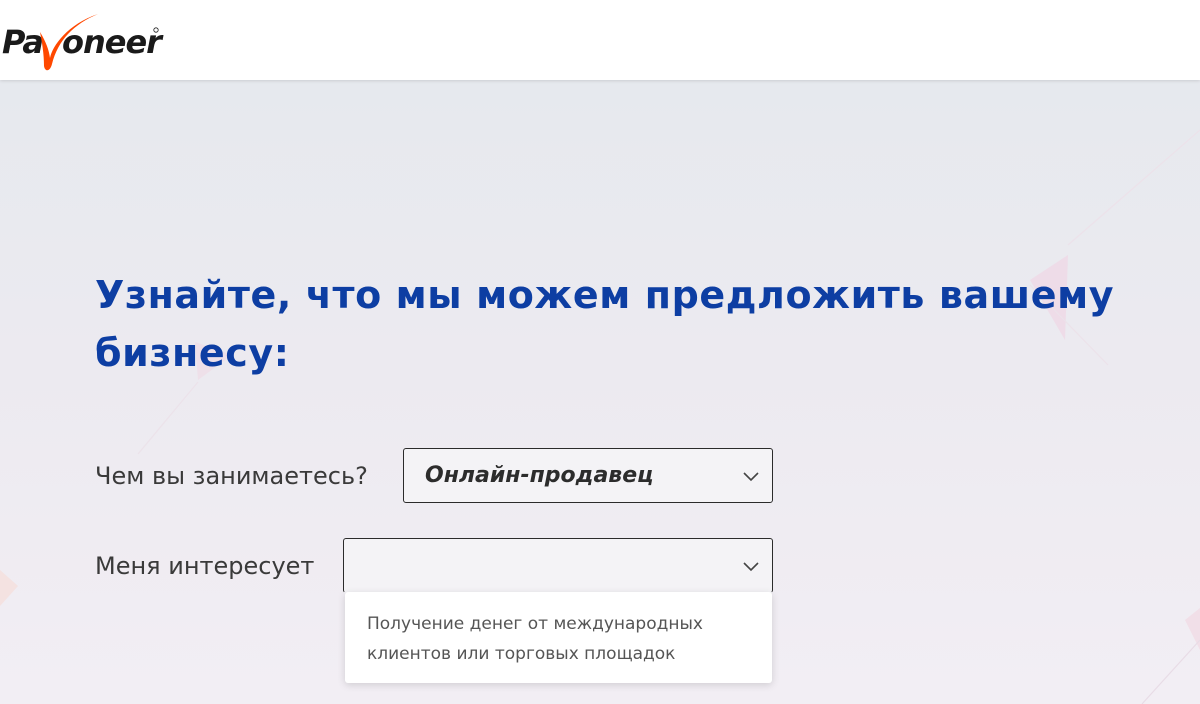 Image resolution: width=1200 pixels, height=704 pixels. I want to click on svg-text: oneer, so click(113, 42).